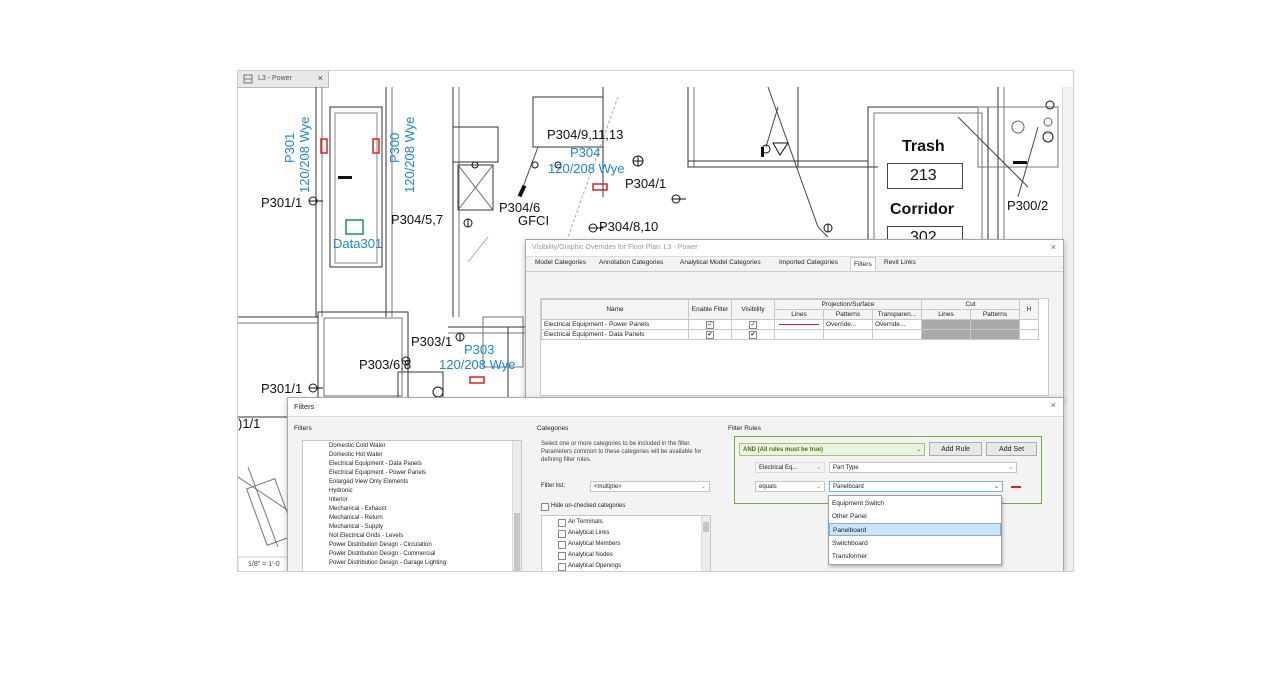 The height and width of the screenshot is (685, 1267). I want to click on tab-analytical-model-categories: Analytical Model Categories, so click(720, 262).